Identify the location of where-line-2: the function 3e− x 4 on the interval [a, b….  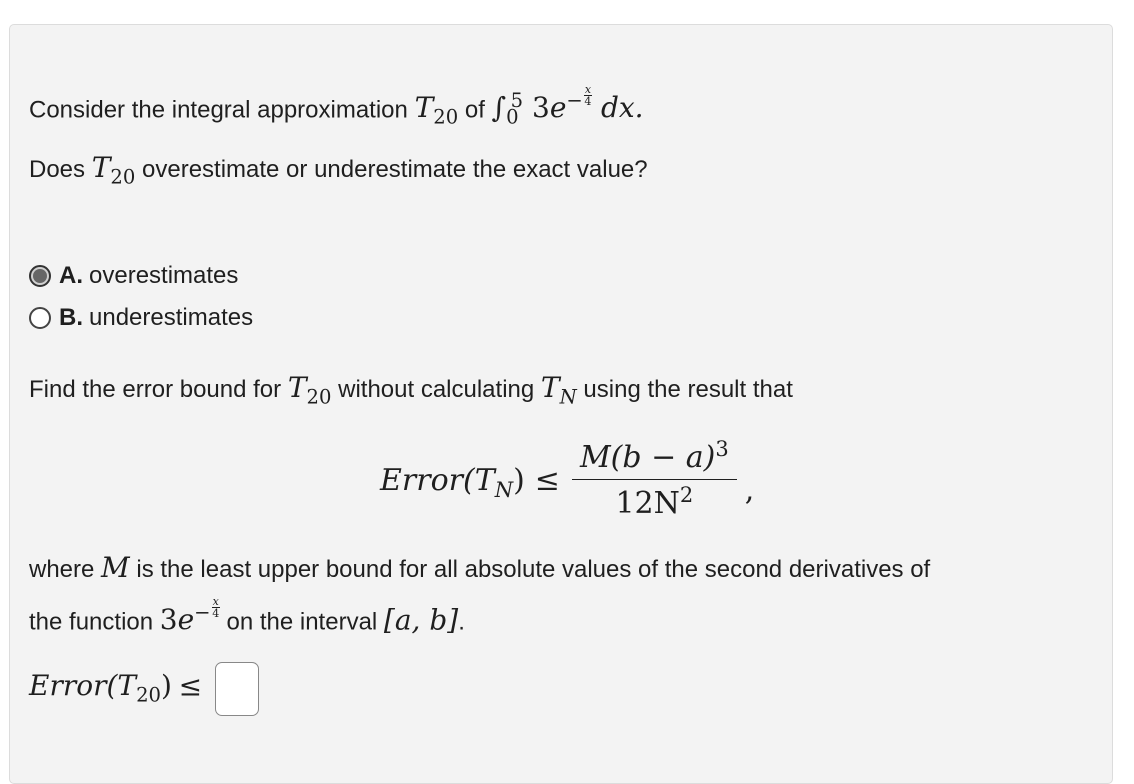
(247, 615).